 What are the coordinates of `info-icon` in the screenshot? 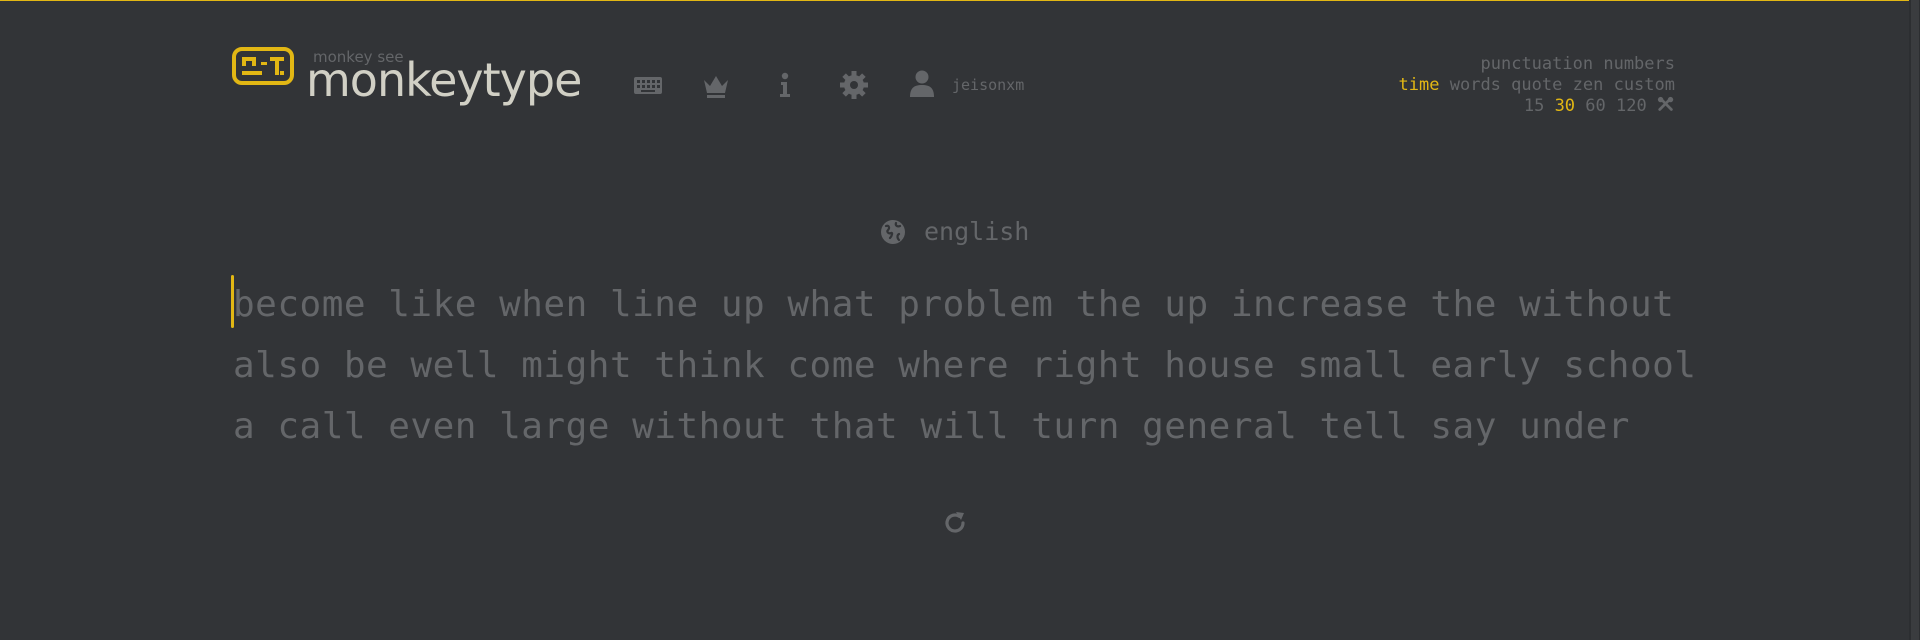 It's located at (785, 85).